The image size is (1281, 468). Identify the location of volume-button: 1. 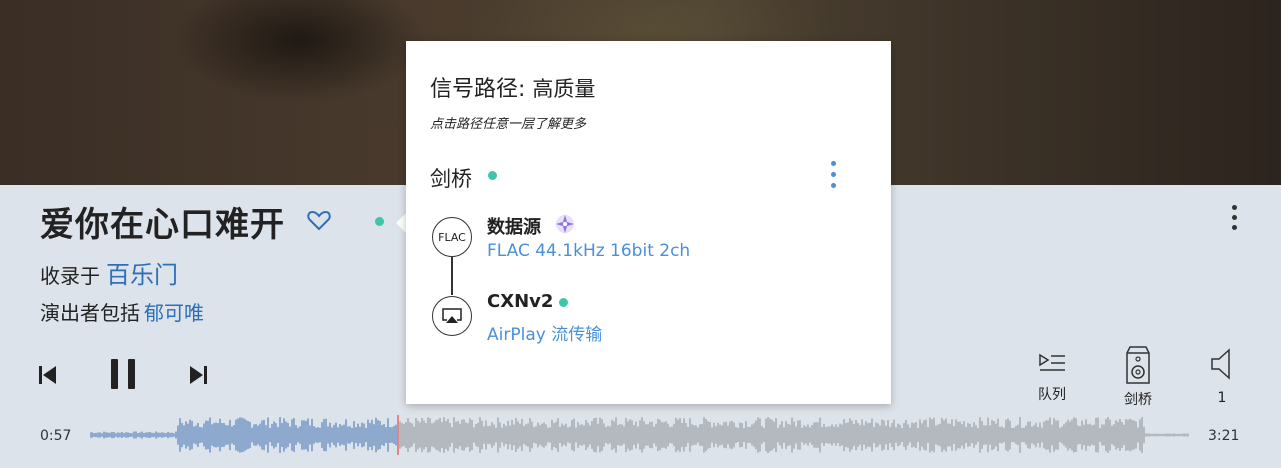
(1222, 377).